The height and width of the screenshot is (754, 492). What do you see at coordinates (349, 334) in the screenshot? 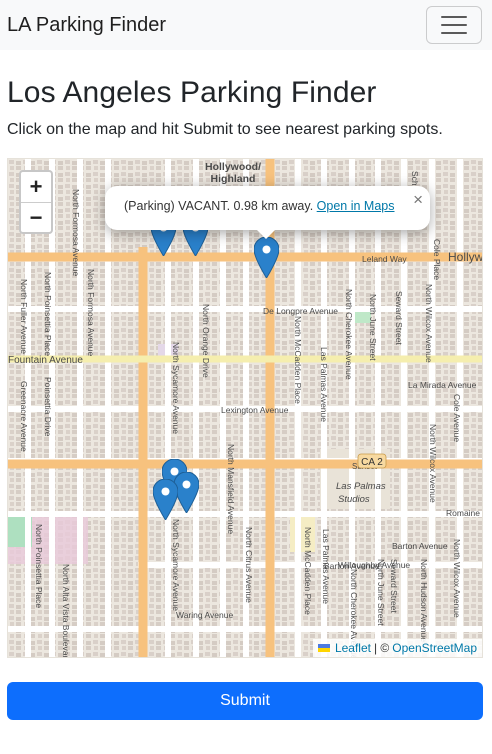
I see `svg-text: North Cherokee Avenue` at bounding box center [349, 334].